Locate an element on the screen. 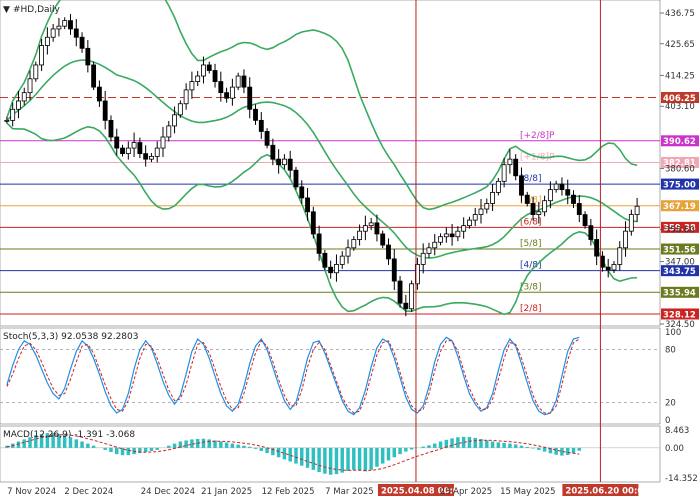 This screenshot has height=500, width=700. price-tick-label: 425.65 is located at coordinates (680, 45).